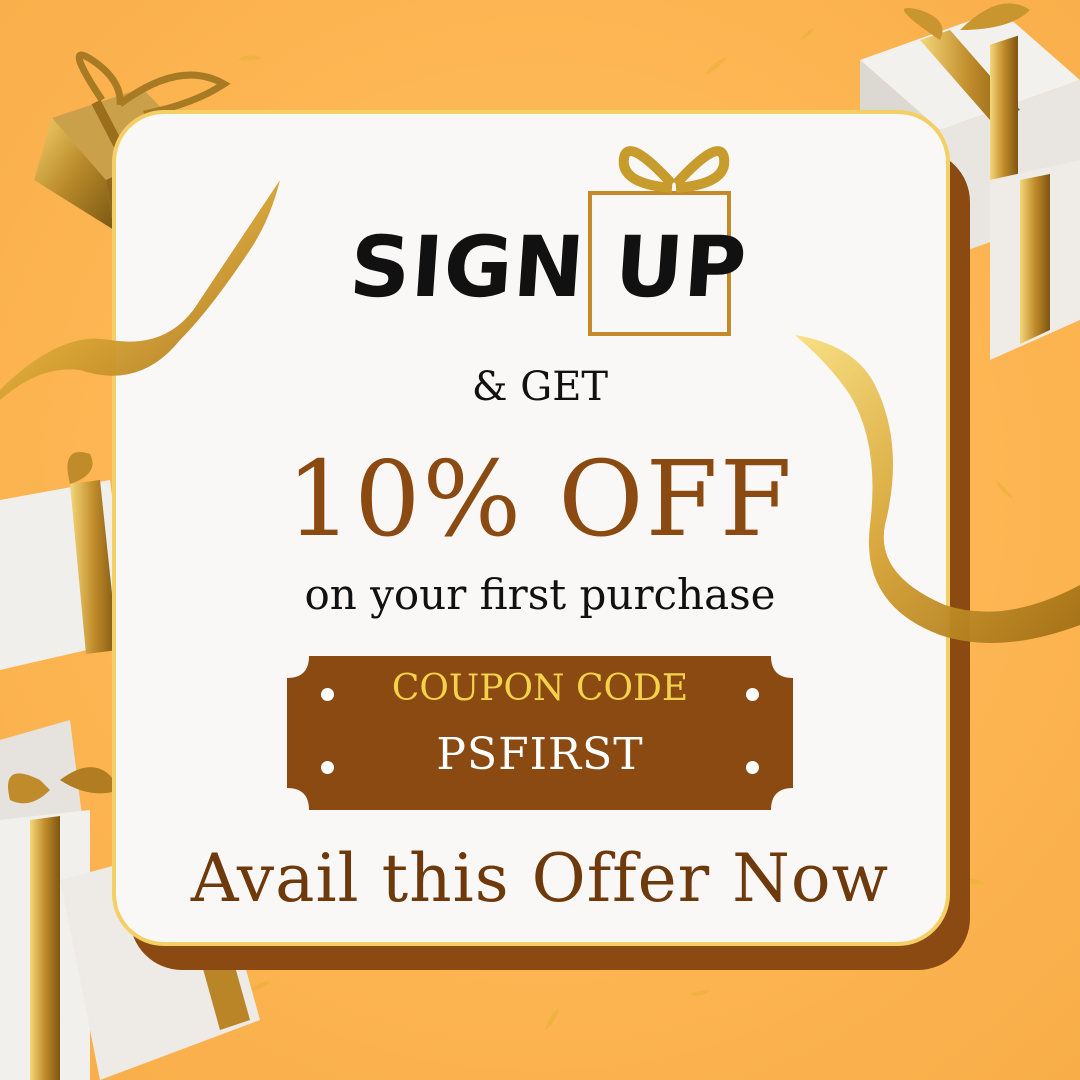  Describe the element at coordinates (681, 267) in the screenshot. I see `headline-word-up: UP` at that location.